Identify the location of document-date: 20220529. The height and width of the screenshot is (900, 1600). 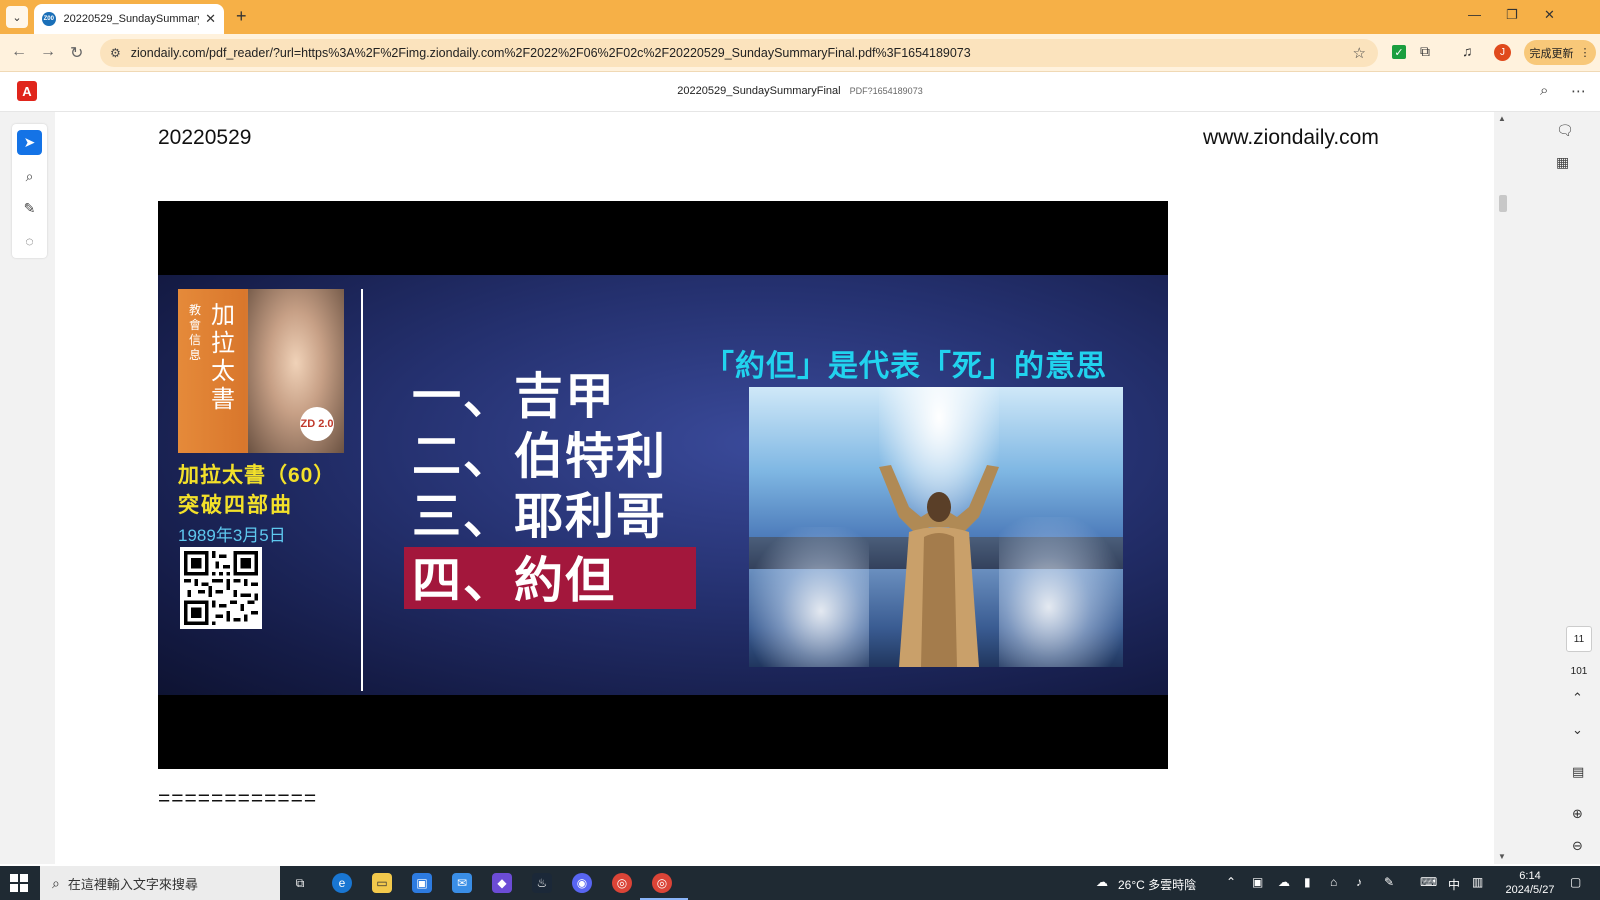
(205, 137).